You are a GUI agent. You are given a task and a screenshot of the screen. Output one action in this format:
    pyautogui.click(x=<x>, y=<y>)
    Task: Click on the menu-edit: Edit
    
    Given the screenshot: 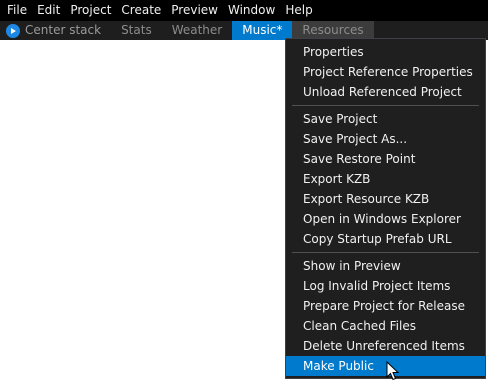 What is the action you would take?
    pyautogui.click(x=48, y=10)
    